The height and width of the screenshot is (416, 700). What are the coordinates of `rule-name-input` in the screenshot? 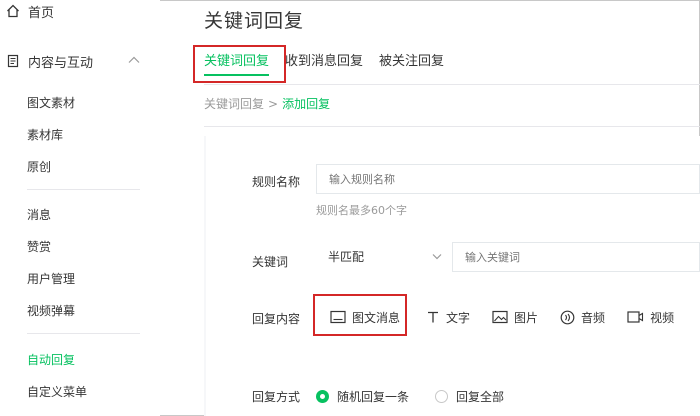 It's located at (508, 179).